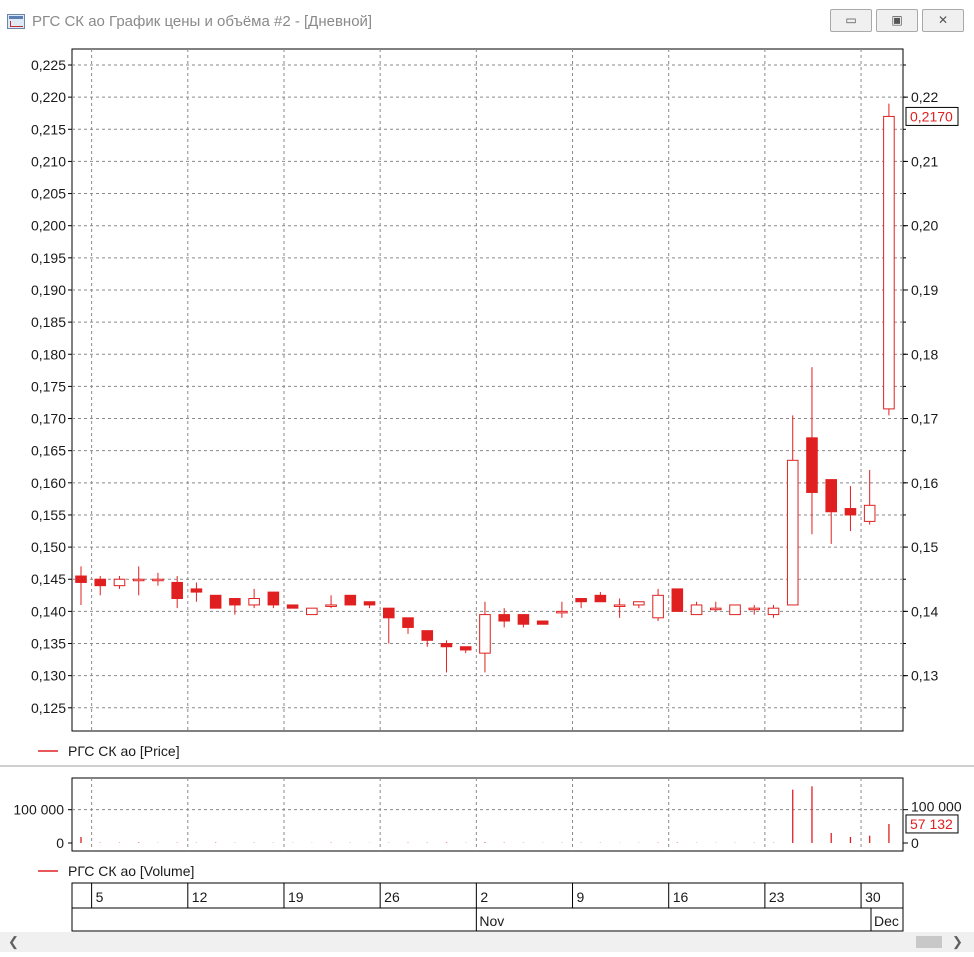 This screenshot has width=974, height=957. I want to click on time-day-label: 12, so click(200, 897).